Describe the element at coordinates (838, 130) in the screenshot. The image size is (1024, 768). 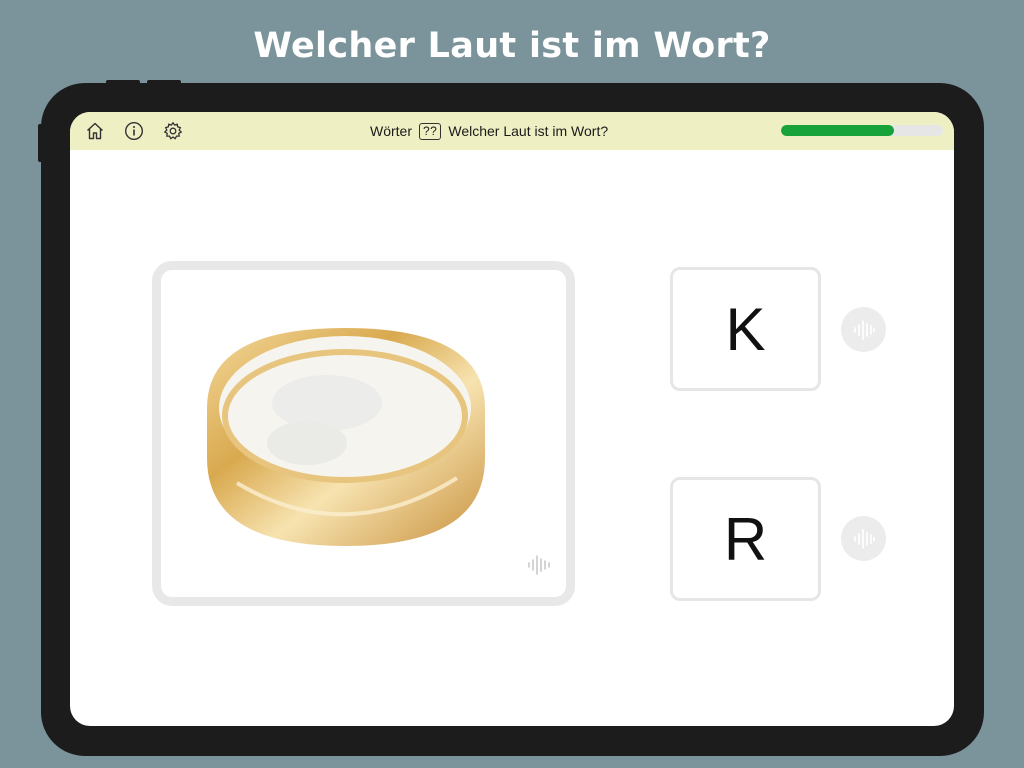
I see `progress-fill` at that location.